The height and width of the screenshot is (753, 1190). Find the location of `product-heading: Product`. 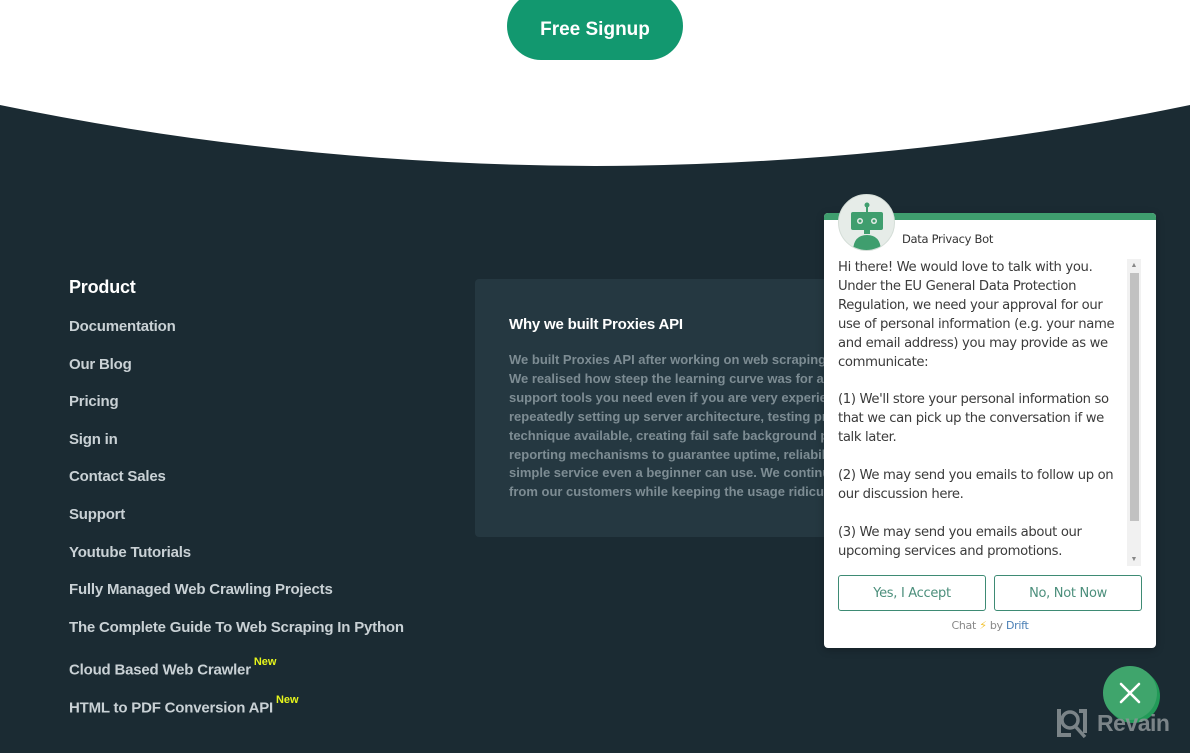

product-heading: Product is located at coordinates (102, 287).